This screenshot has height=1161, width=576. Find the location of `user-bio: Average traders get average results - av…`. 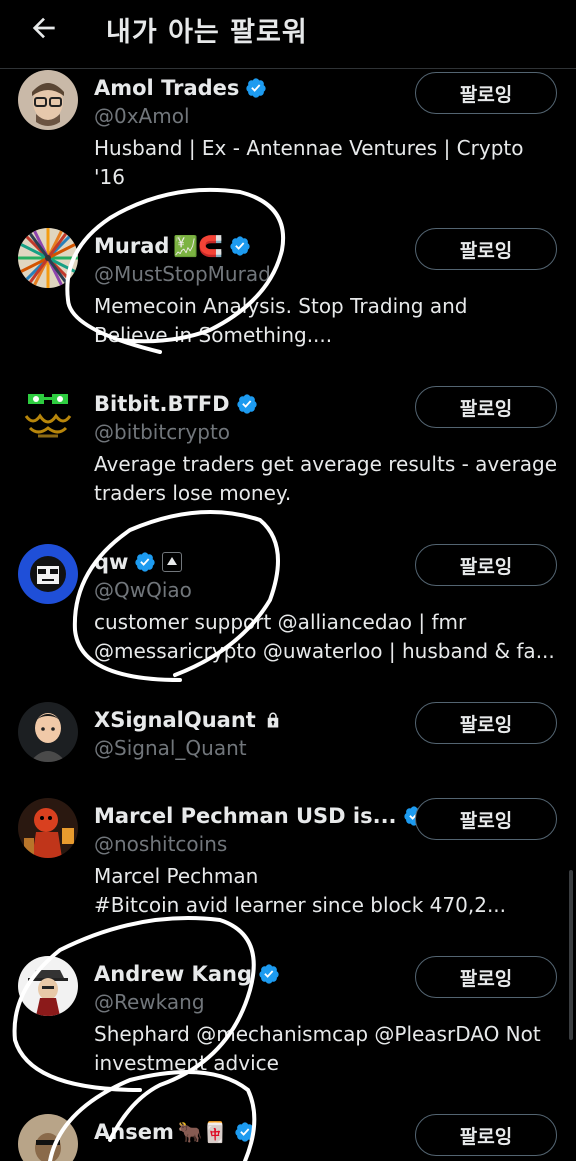

user-bio: Average traders get average results - av… is located at coordinates (329, 479).